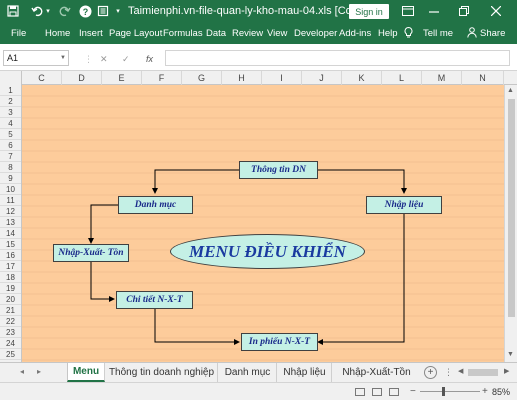 Image resolution: width=517 pixels, height=400 pixels. Describe the element at coordinates (216, 33) in the screenshot. I see `tab-data: Data` at that location.